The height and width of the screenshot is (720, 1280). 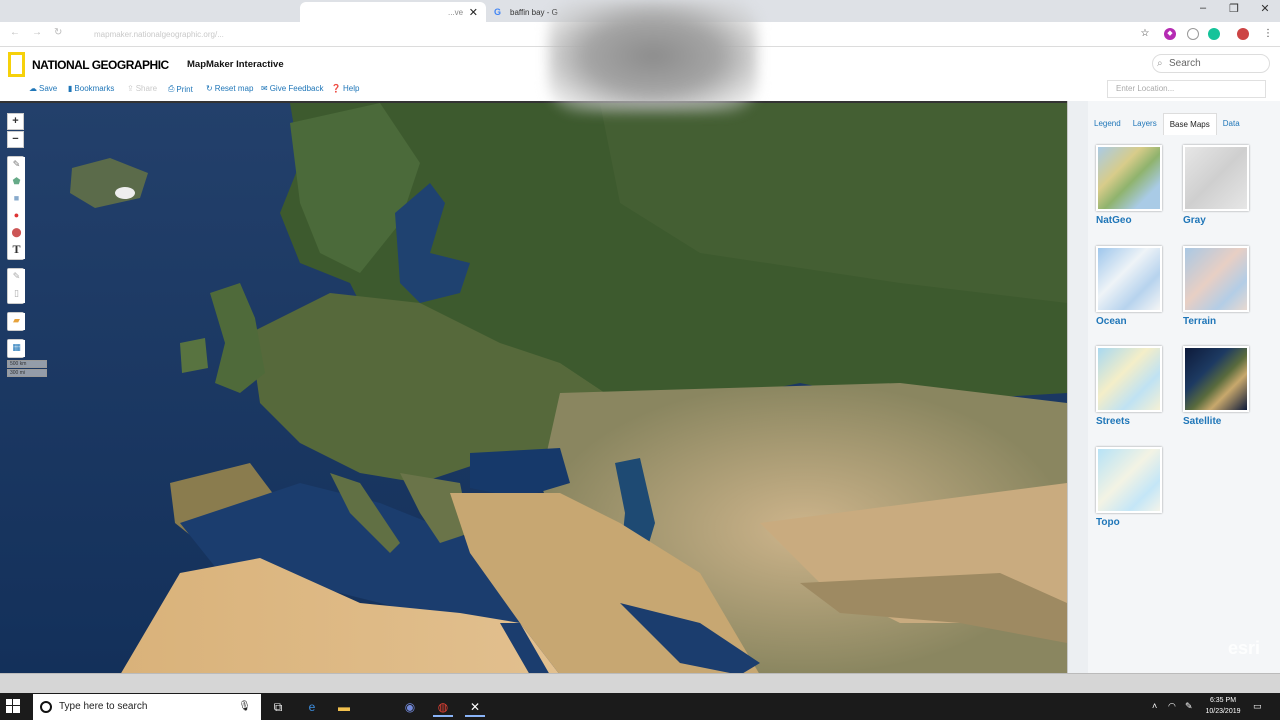 What do you see at coordinates (37, 32) in the screenshot?
I see `forward-icon: →` at bounding box center [37, 32].